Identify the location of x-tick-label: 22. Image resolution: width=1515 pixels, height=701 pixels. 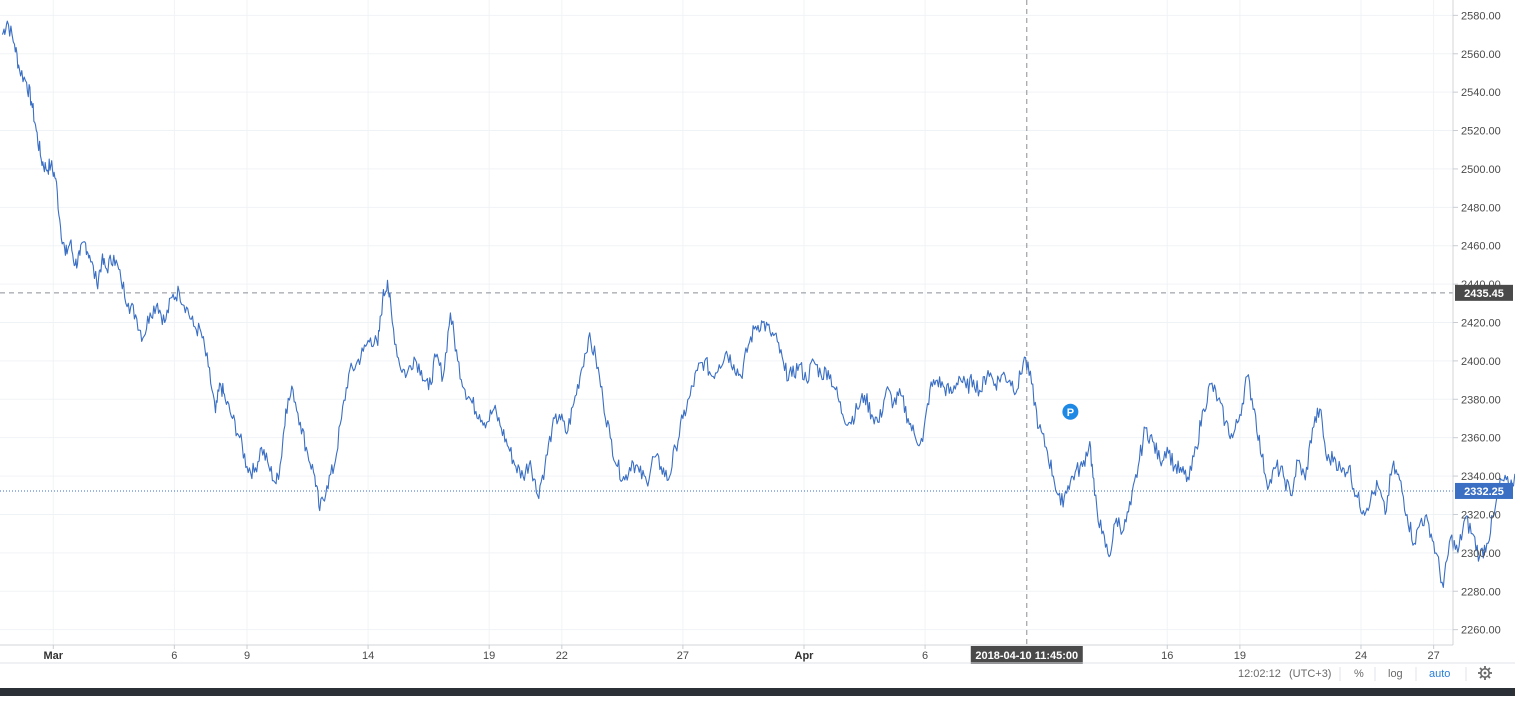
(562, 656).